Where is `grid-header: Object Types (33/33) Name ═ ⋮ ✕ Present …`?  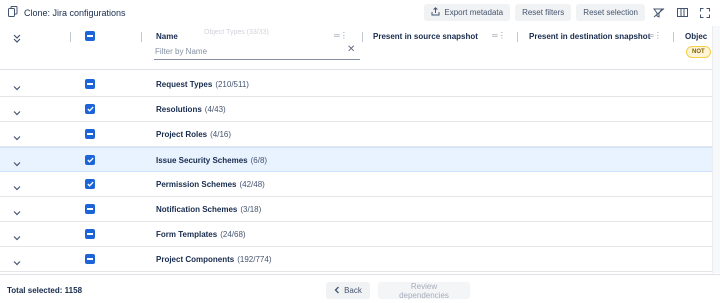 grid-header: Object Types (33/33) Name ═ ⋮ ✕ Present … is located at coordinates (360, 48).